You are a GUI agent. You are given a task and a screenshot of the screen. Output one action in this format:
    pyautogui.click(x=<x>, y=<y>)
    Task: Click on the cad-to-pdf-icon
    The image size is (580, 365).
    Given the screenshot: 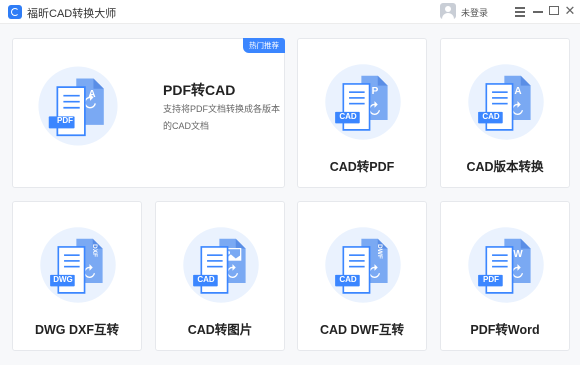 What is the action you would take?
    pyautogui.click(x=363, y=102)
    